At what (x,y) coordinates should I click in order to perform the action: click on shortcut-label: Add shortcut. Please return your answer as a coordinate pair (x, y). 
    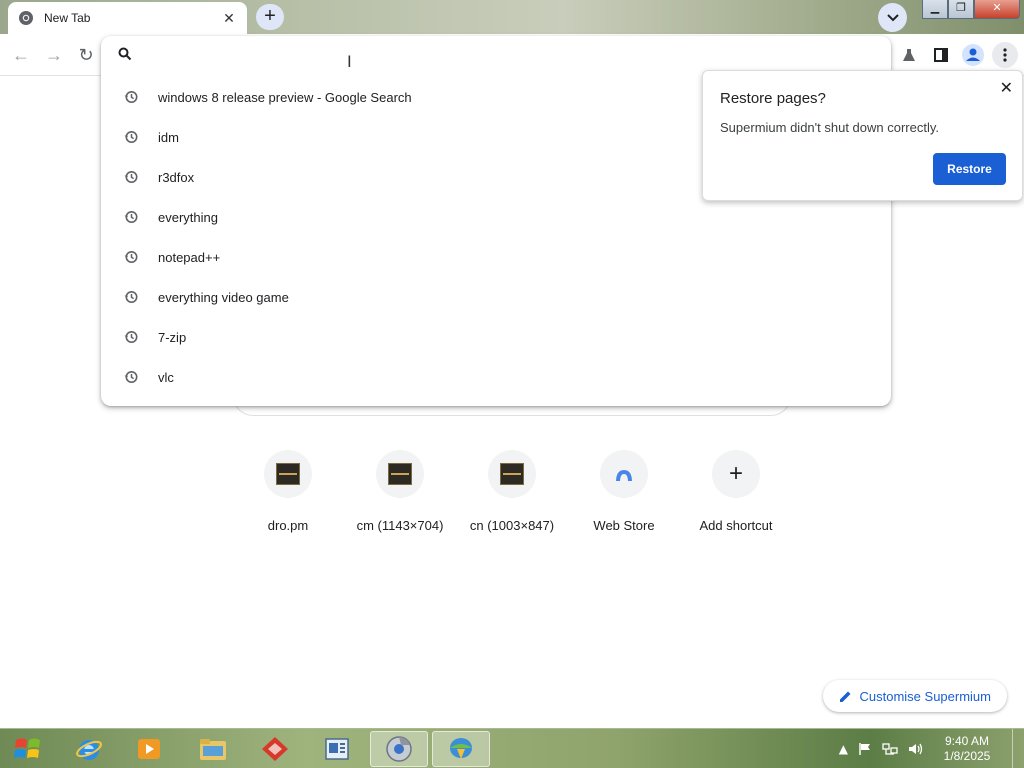
    Looking at the image, I should click on (736, 525).